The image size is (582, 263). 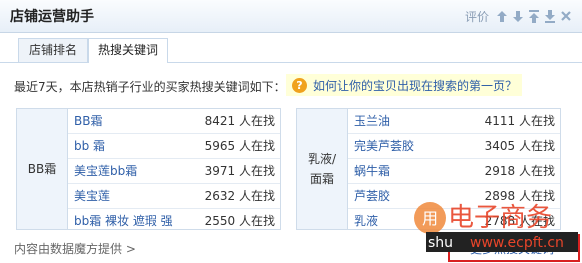 What do you see at coordinates (239, 196) in the screenshot?
I see `search-count: 2632 人在找` at bounding box center [239, 196].